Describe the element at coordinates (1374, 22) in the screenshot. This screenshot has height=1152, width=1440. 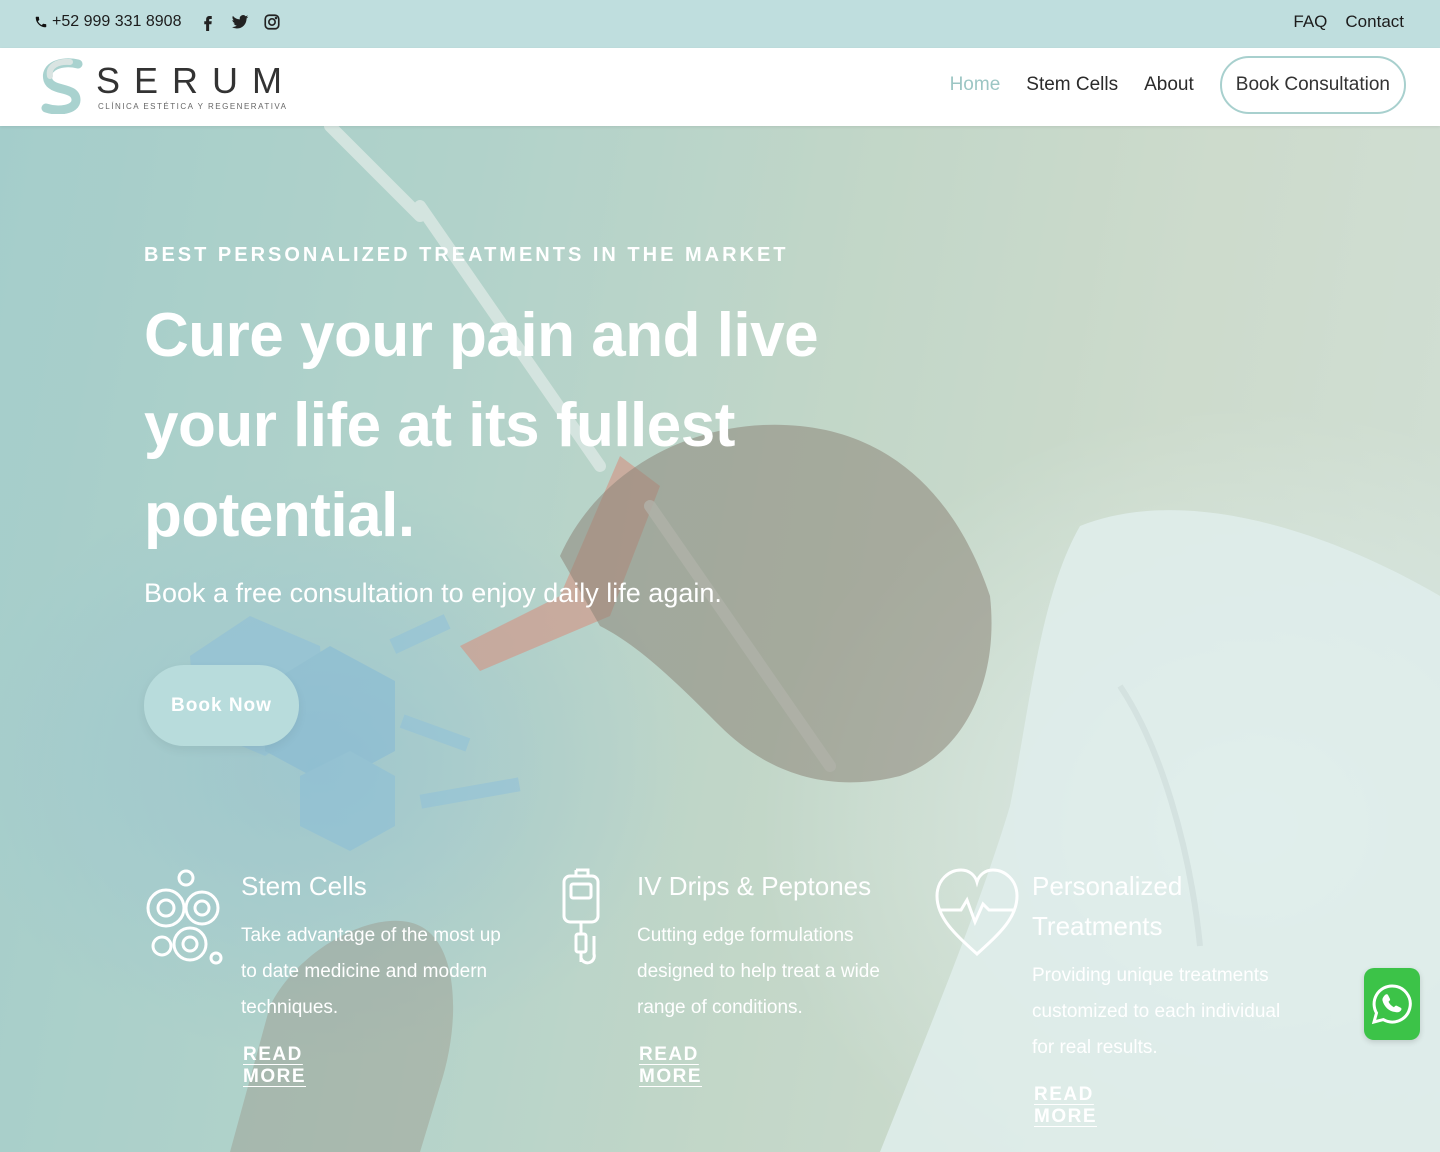
I see `contact-link: Contact` at that location.